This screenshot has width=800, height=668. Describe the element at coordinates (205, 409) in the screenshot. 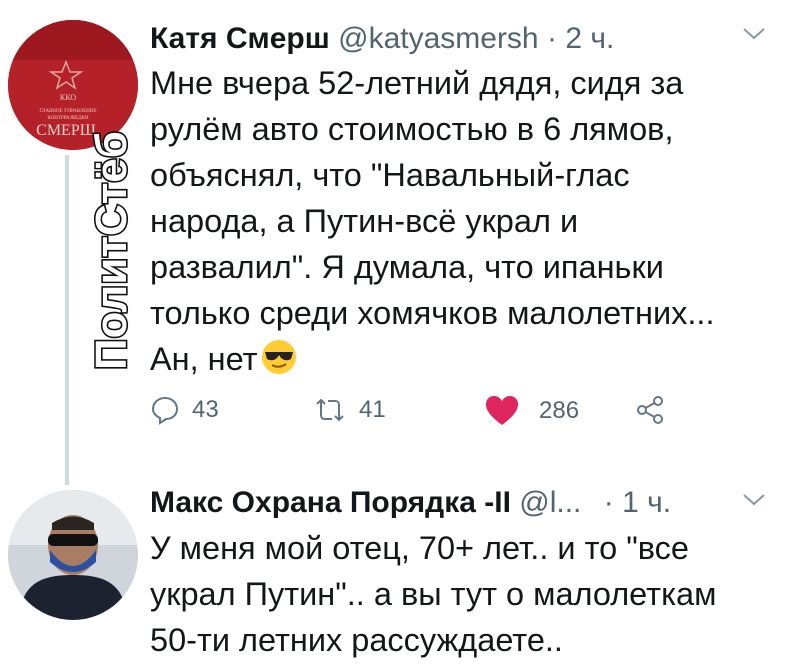

I see `reply-count: 43` at that location.